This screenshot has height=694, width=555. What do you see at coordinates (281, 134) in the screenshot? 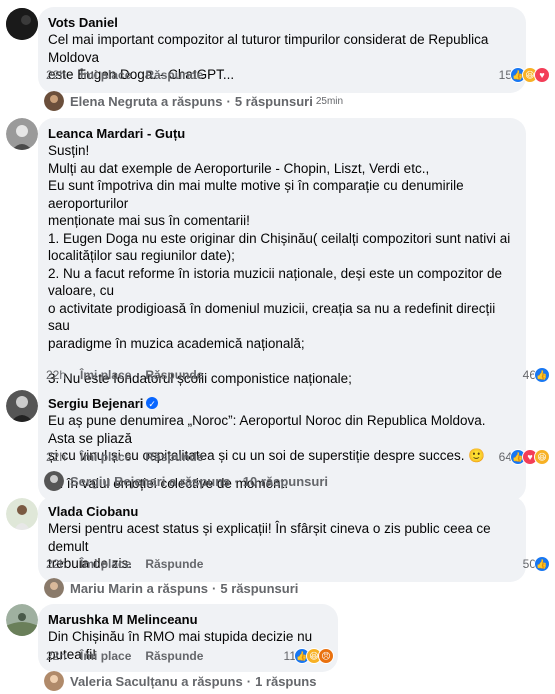
I see `comment-author: Leanca Mardari - Guțu` at bounding box center [281, 134].